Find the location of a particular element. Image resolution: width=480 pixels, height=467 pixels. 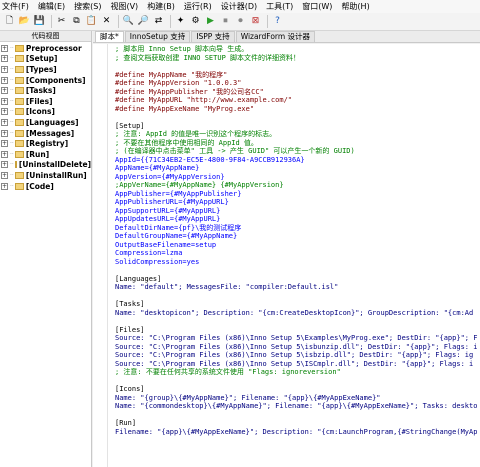

tree-item-label: [Run] is located at coordinates (37, 154).